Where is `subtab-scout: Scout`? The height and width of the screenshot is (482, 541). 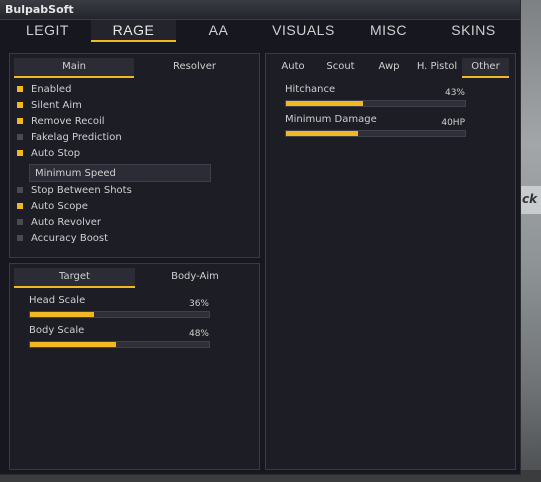 subtab-scout: Scout is located at coordinates (340, 67).